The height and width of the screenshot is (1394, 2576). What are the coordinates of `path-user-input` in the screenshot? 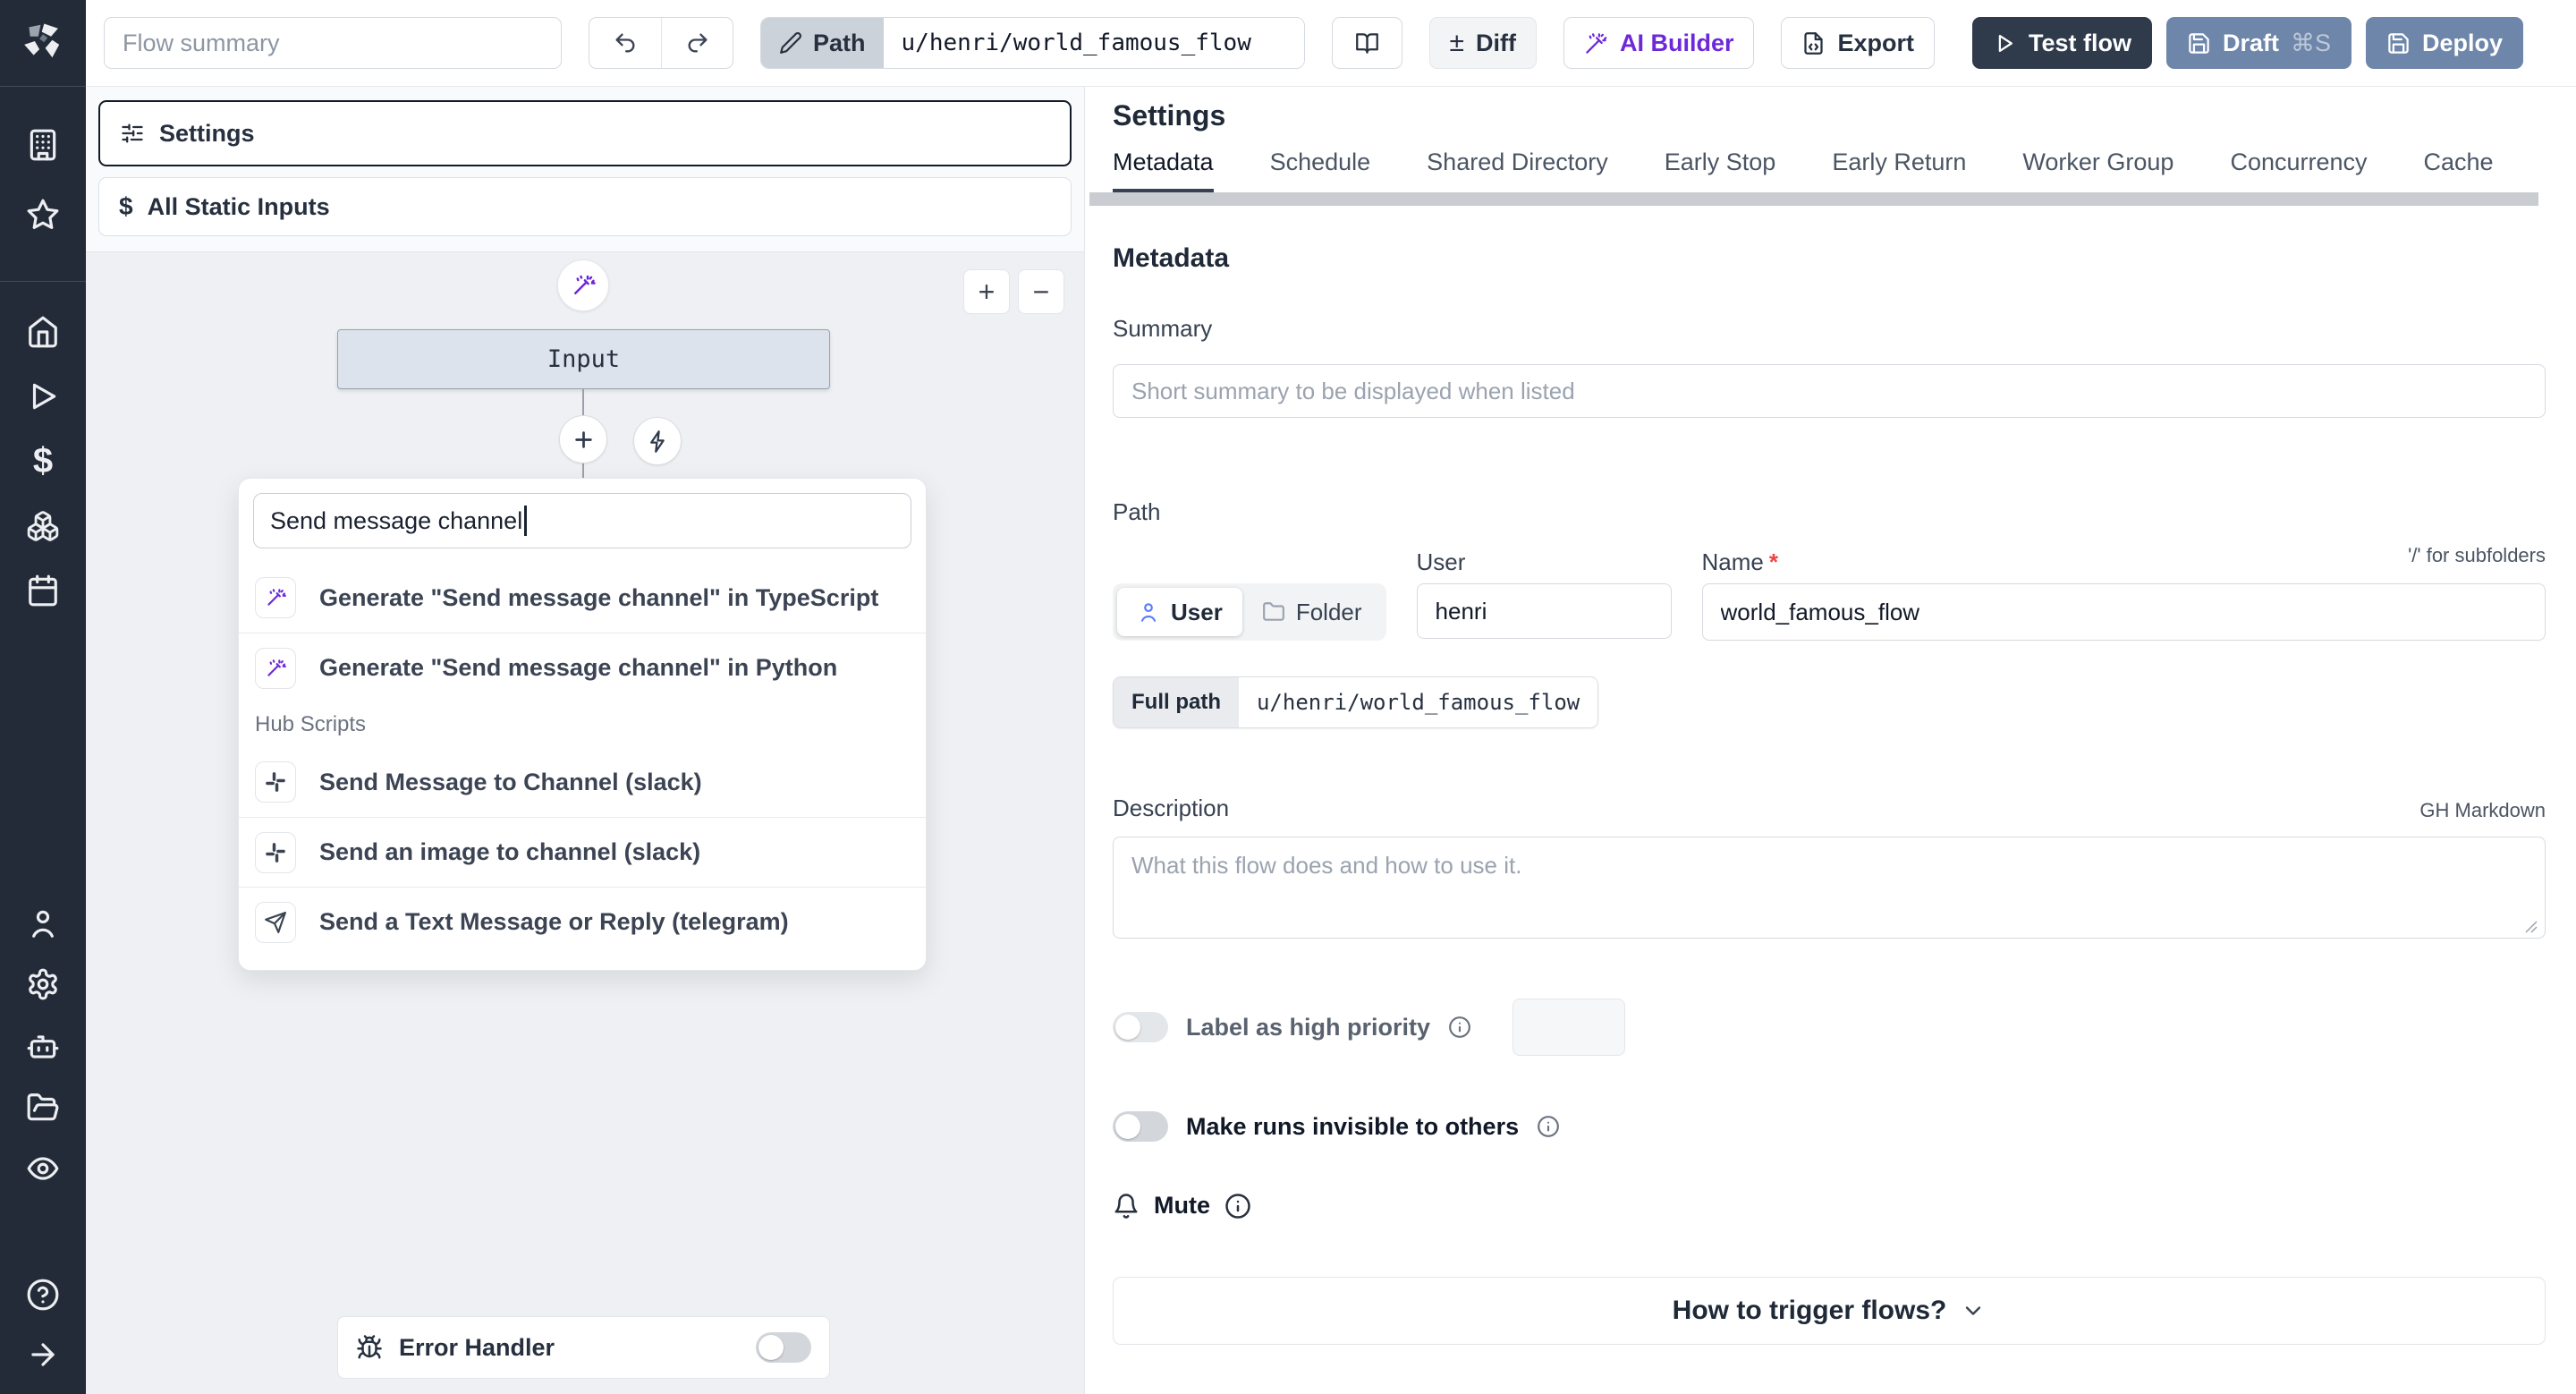 It's located at (1544, 611).